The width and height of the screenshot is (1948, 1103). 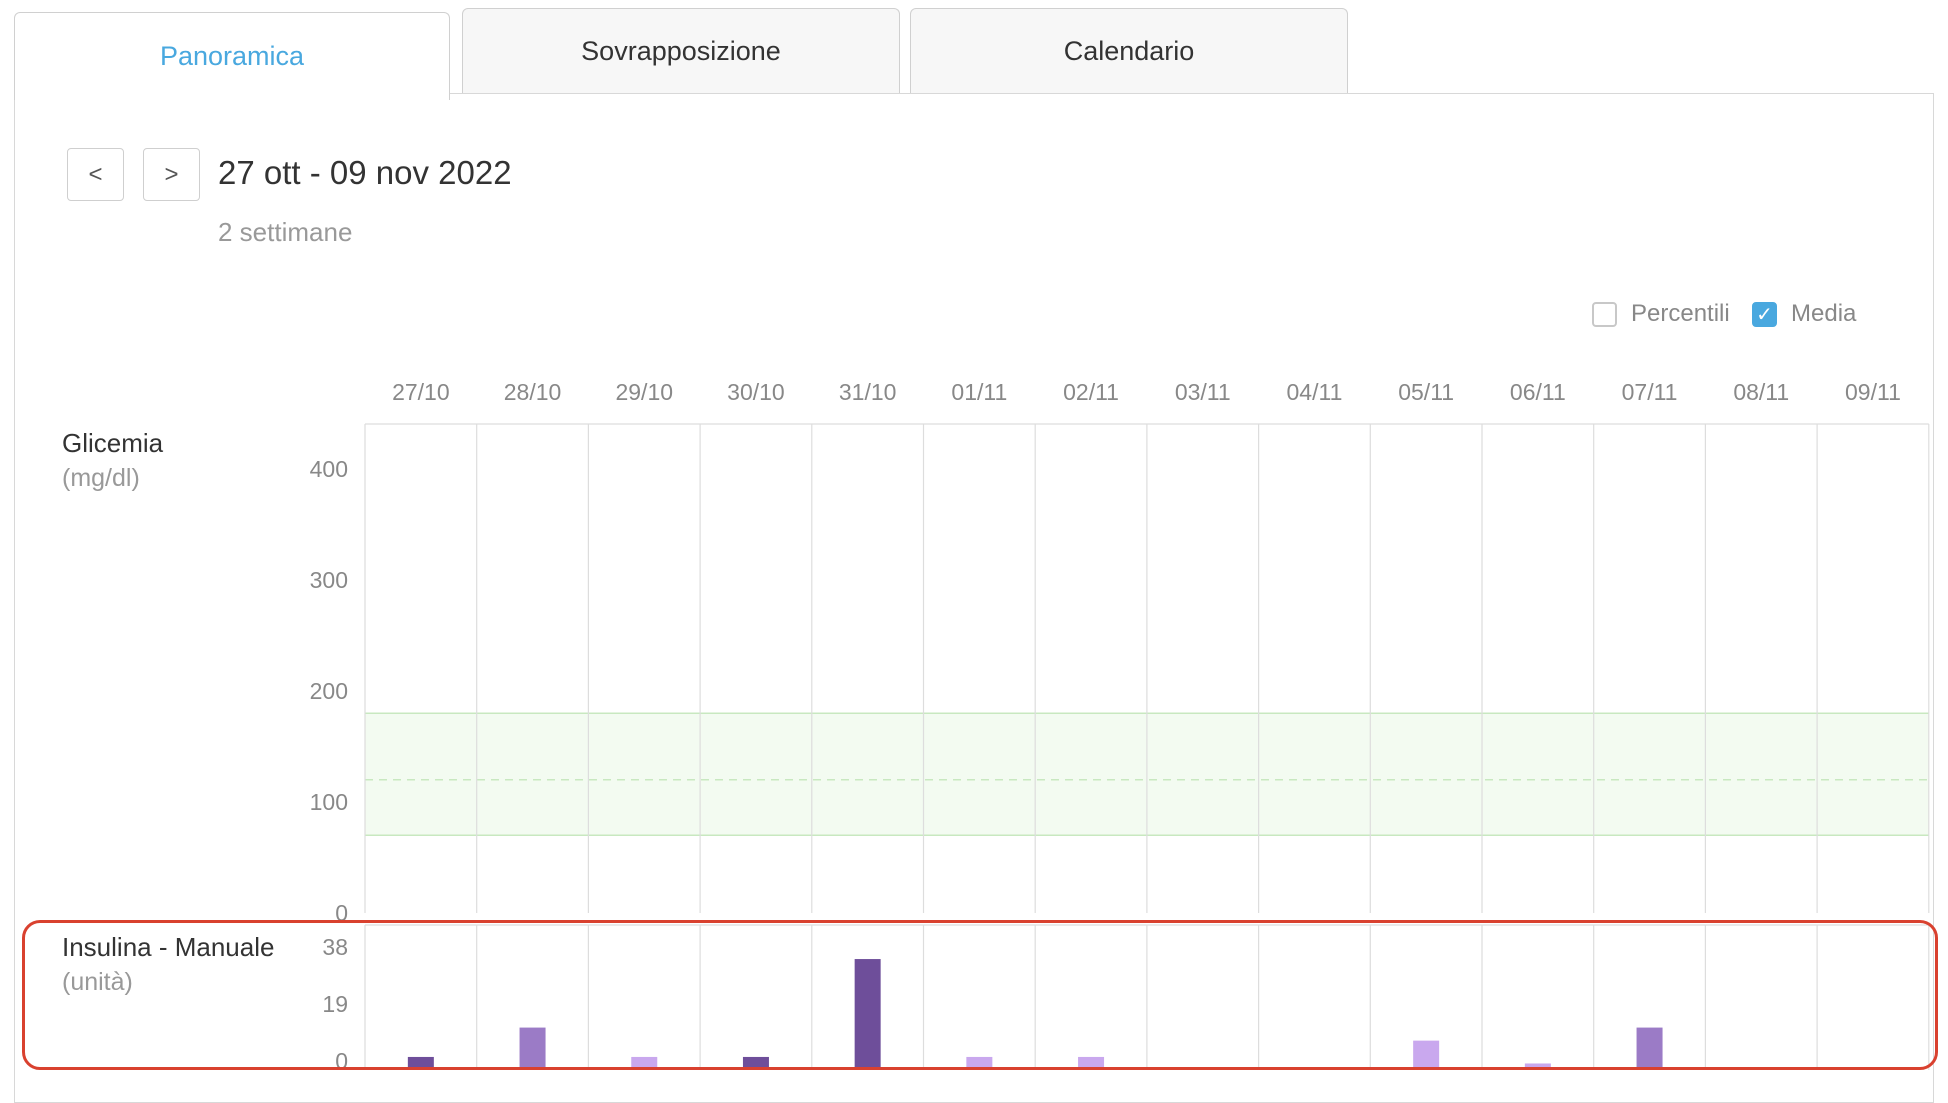 What do you see at coordinates (1315, 392) in the screenshot?
I see `x-axis-date-label: 04/11` at bounding box center [1315, 392].